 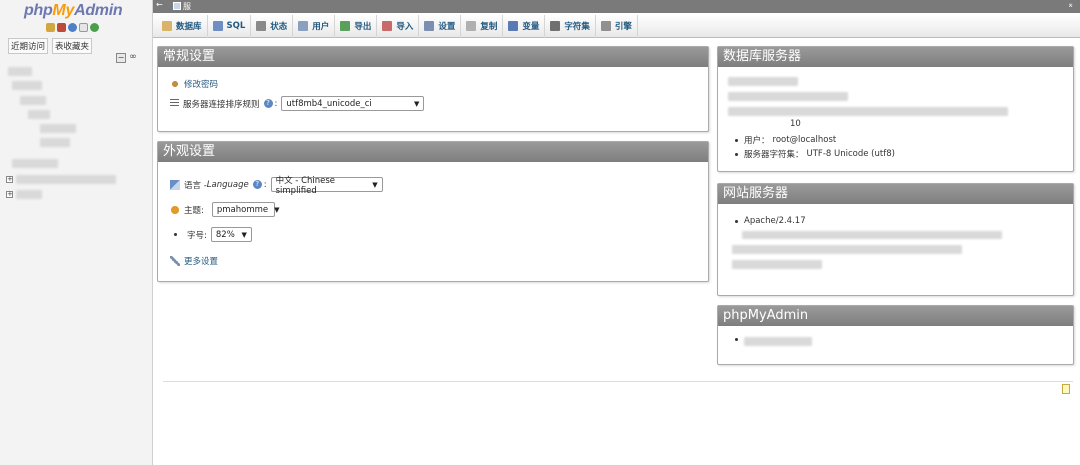 What do you see at coordinates (272, 26) in the screenshot?
I see `menu-tab-status: 状态` at bounding box center [272, 26].